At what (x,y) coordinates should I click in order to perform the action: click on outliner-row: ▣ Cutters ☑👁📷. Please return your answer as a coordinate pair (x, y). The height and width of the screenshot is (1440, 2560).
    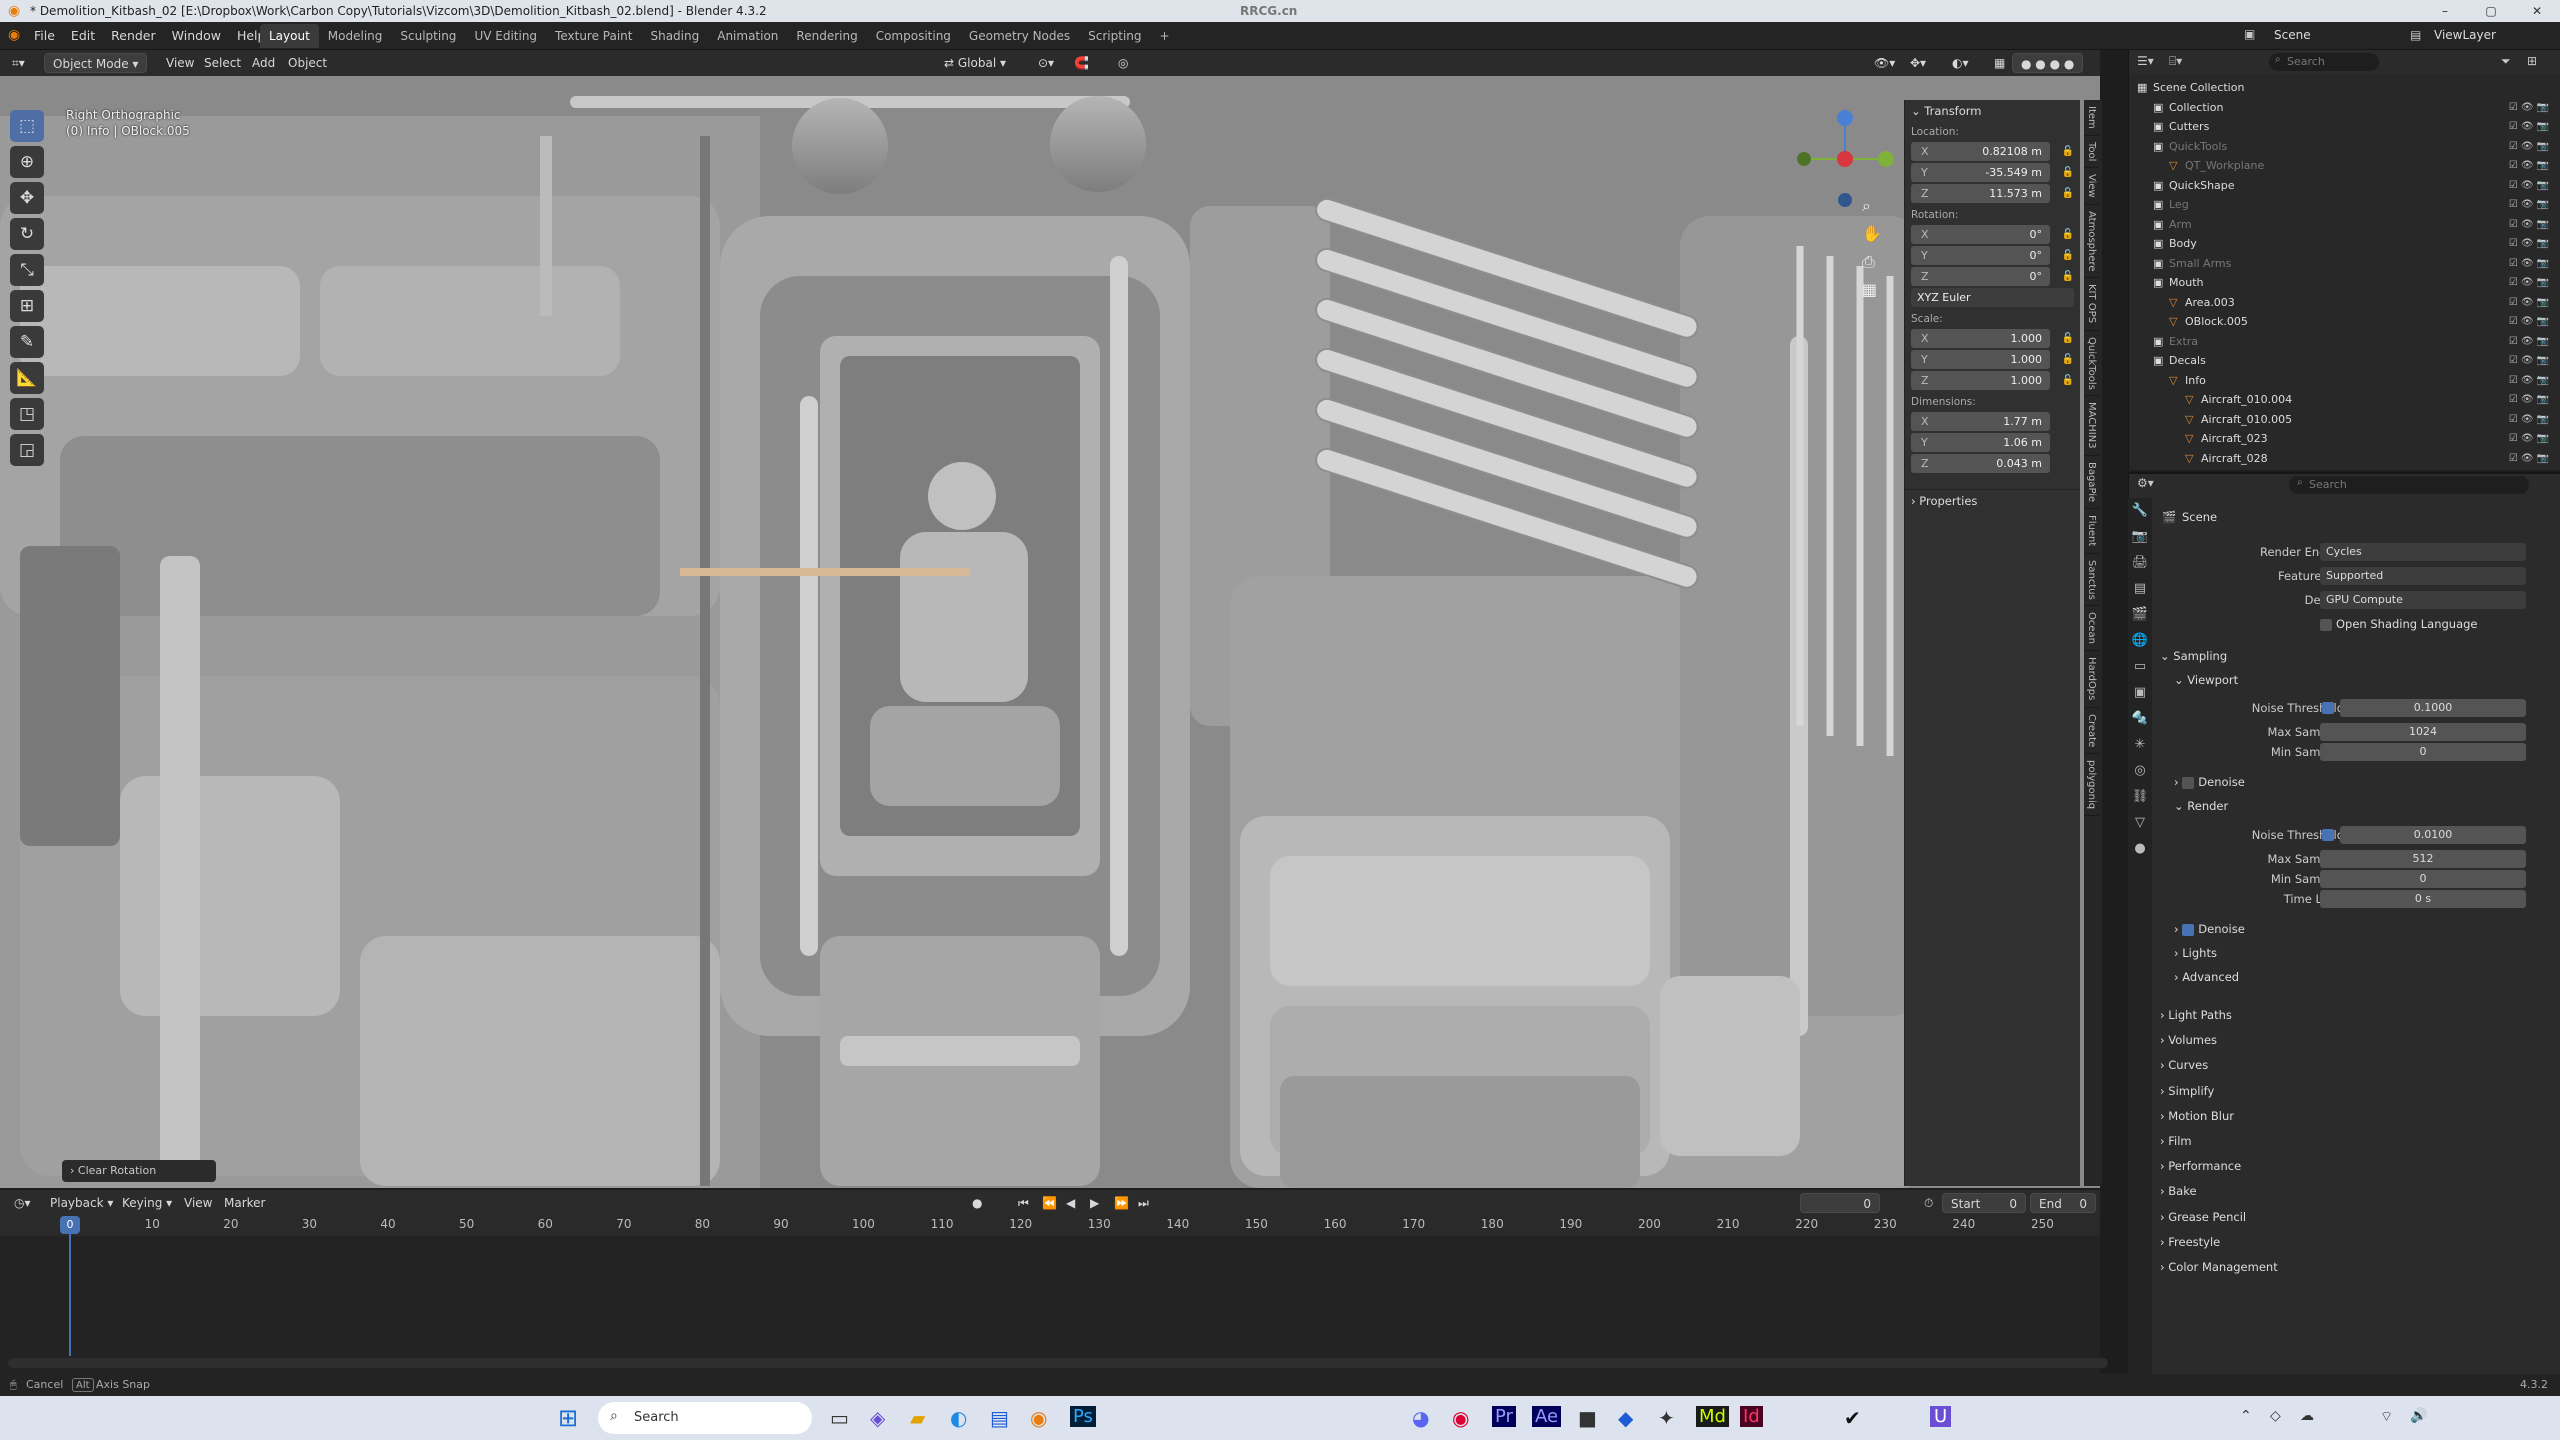
    Looking at the image, I should click on (2344, 127).